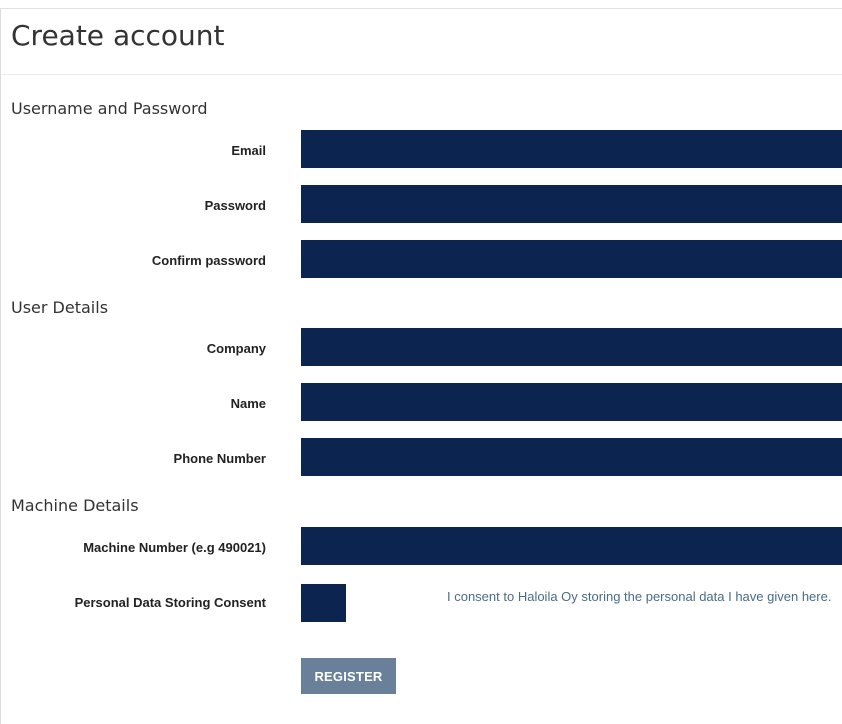 The height and width of the screenshot is (724, 842). I want to click on page-title: Create account, so click(118, 35).